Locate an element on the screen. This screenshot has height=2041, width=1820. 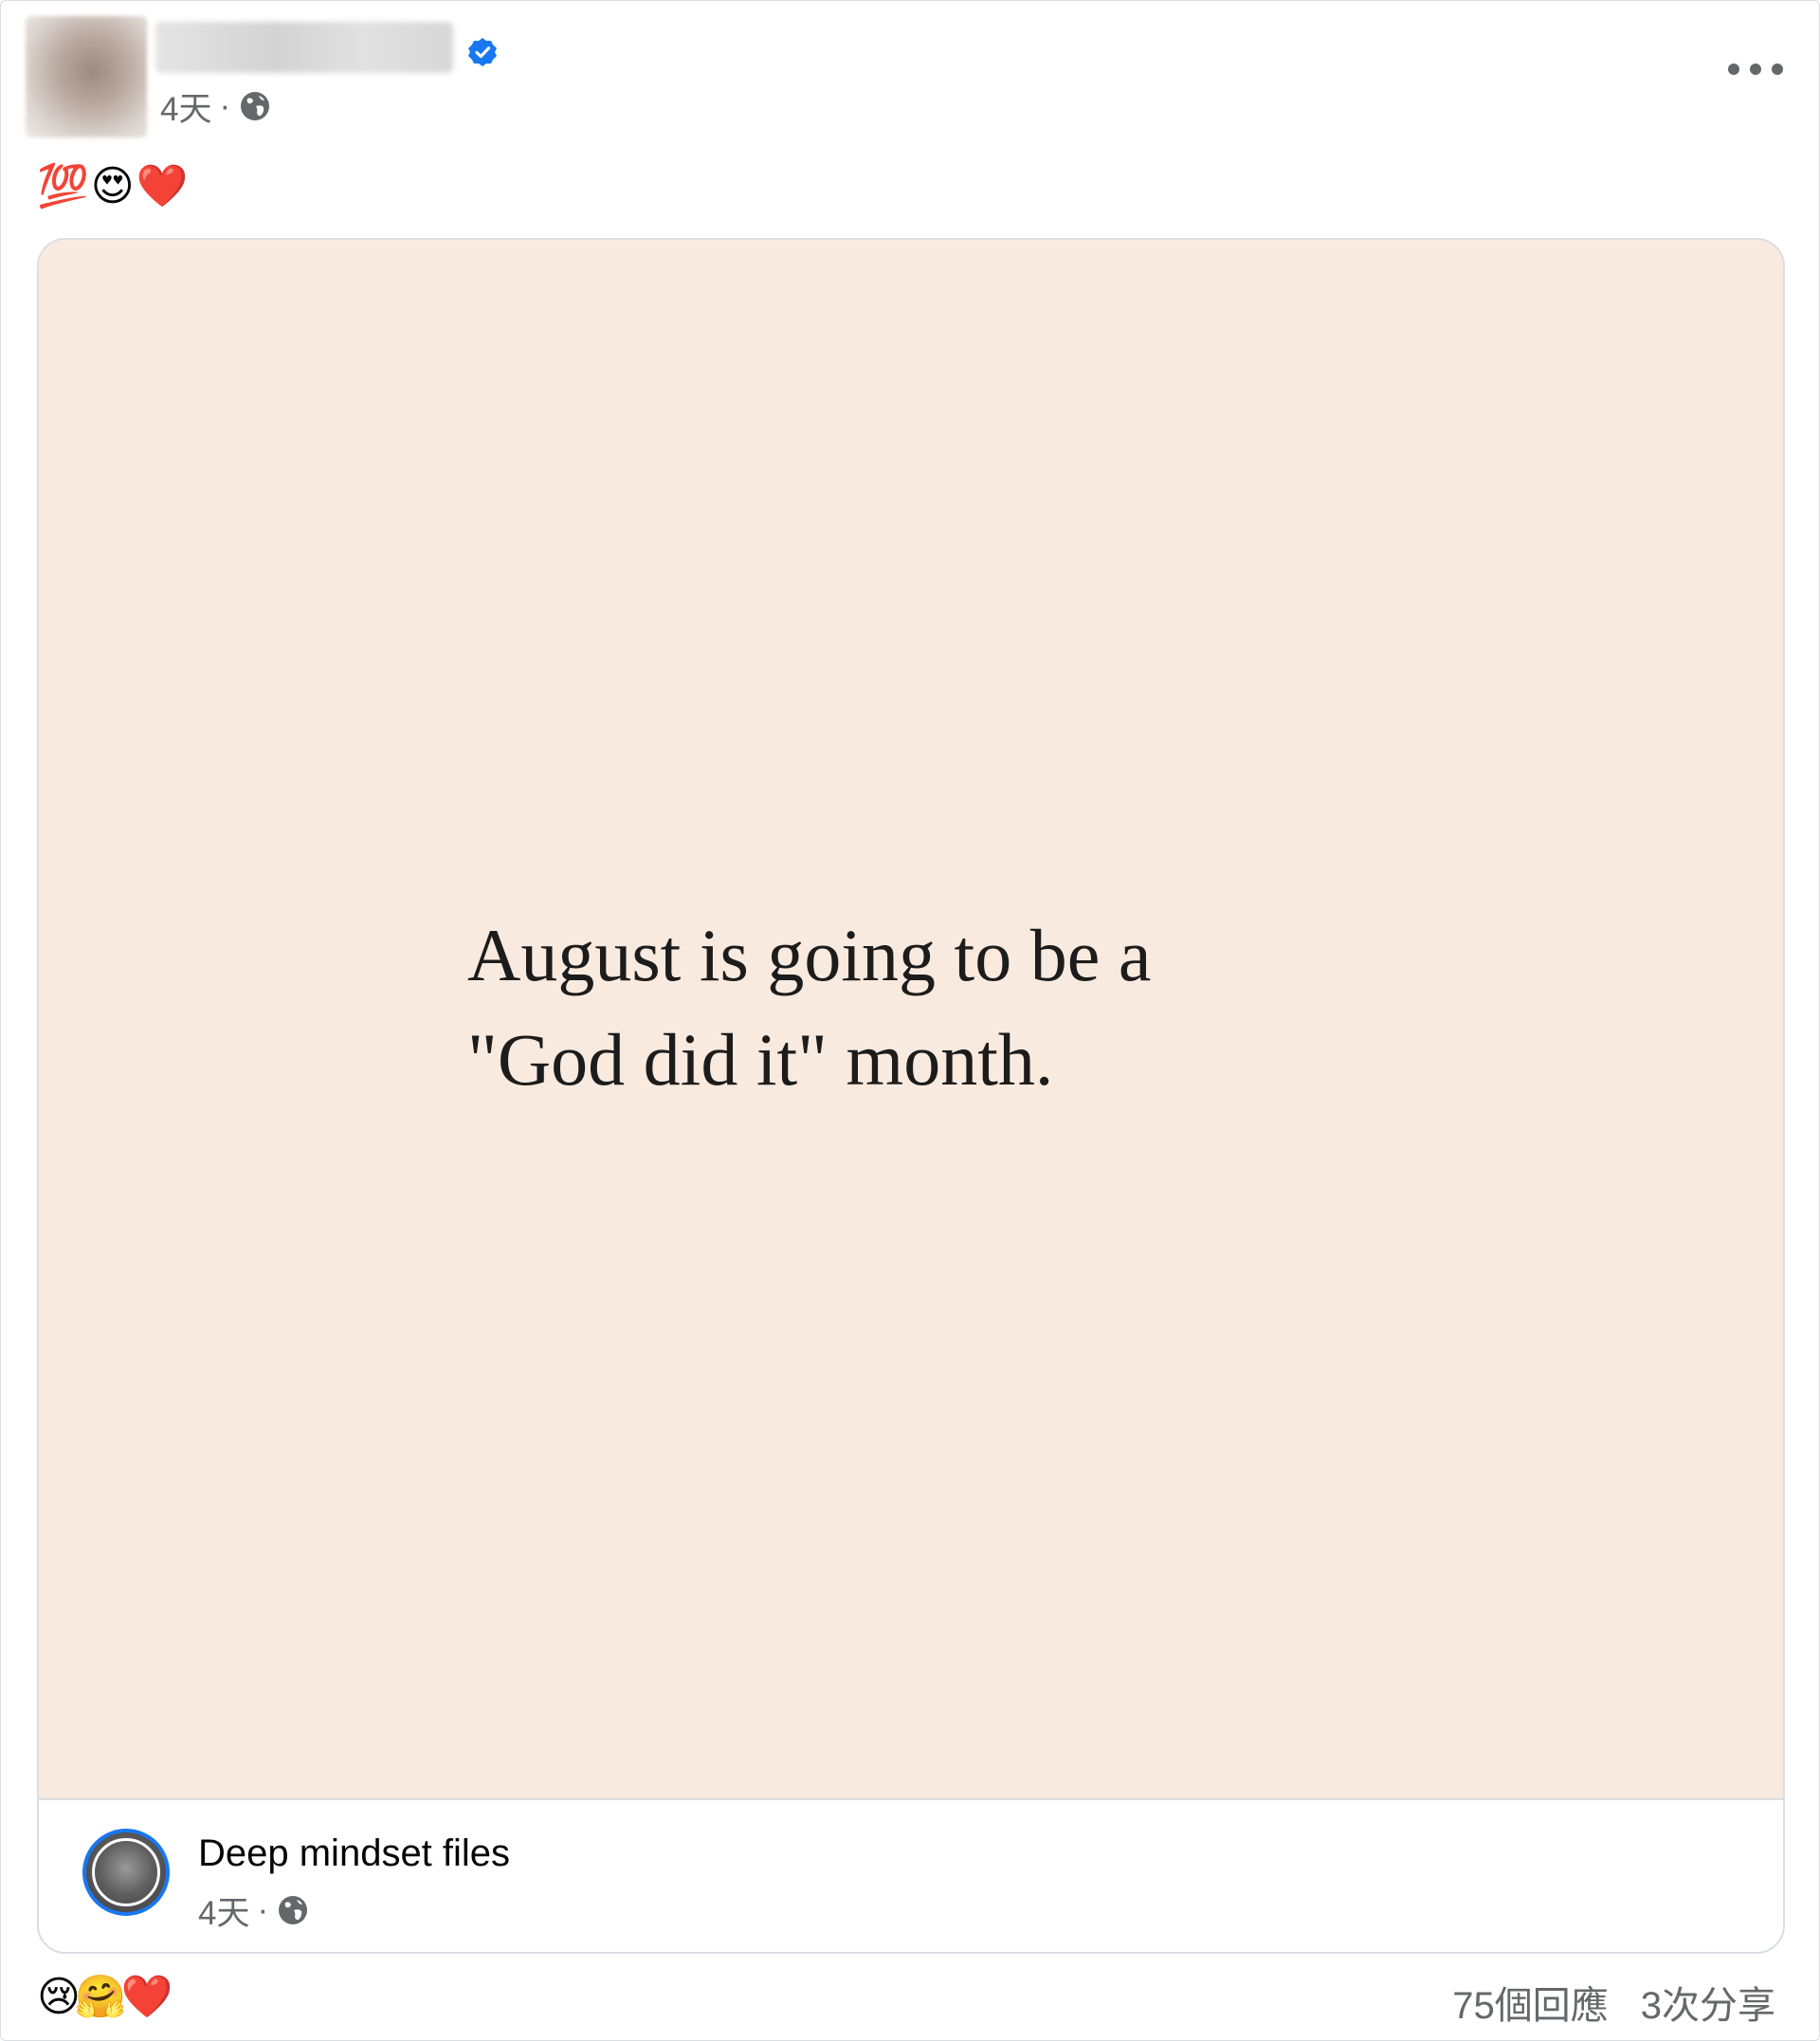
page-name: Deep mindset files is located at coordinates (354, 1853).